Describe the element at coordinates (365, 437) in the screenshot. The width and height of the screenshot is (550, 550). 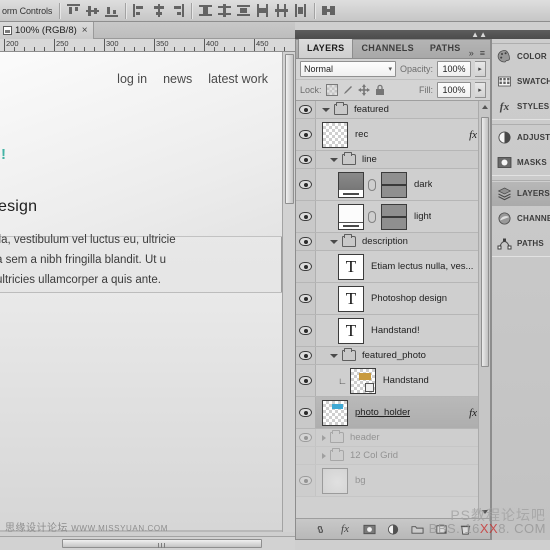
I see `layer-name: header` at that location.